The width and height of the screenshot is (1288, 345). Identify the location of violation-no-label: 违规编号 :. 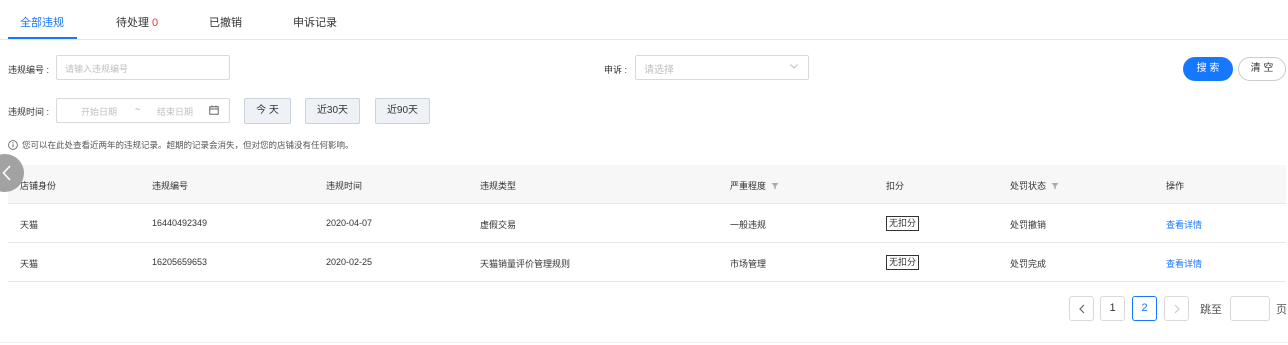
(29, 70).